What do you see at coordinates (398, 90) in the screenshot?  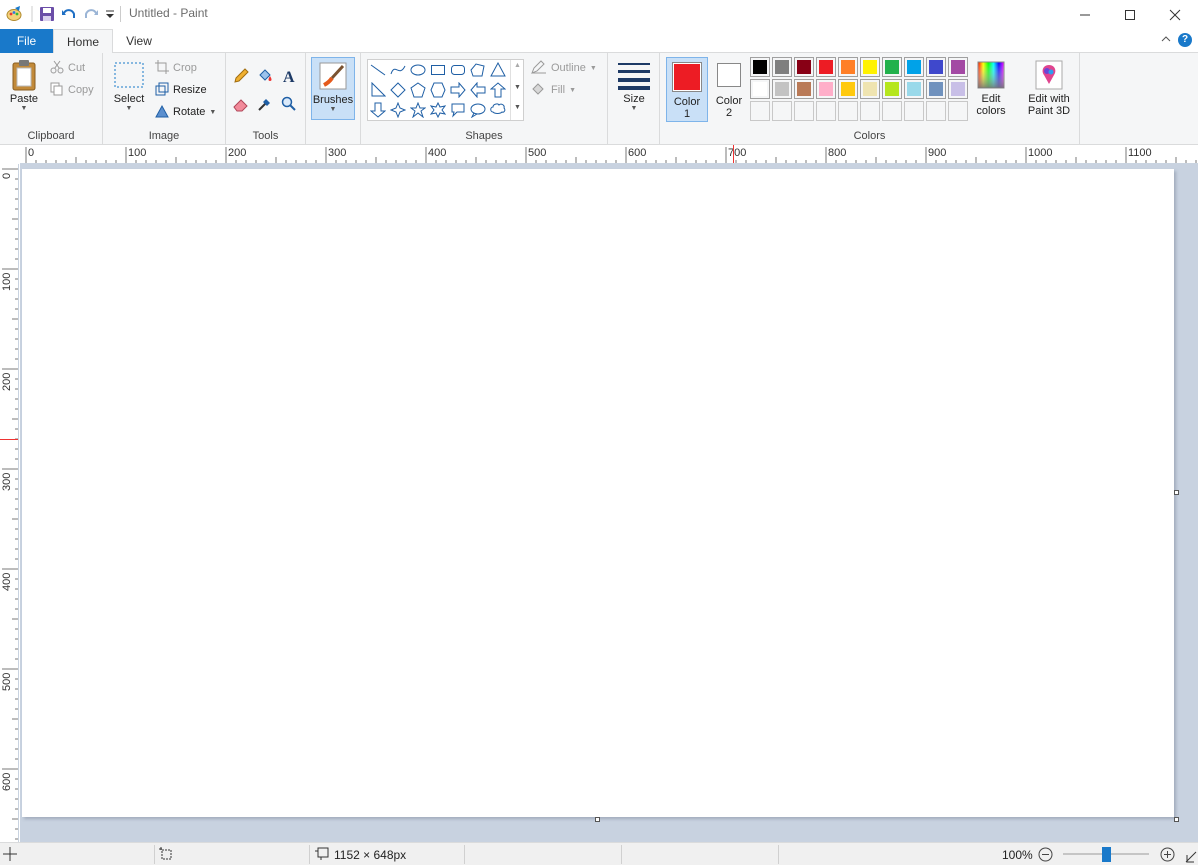 I see `diamond-shape-icon` at bounding box center [398, 90].